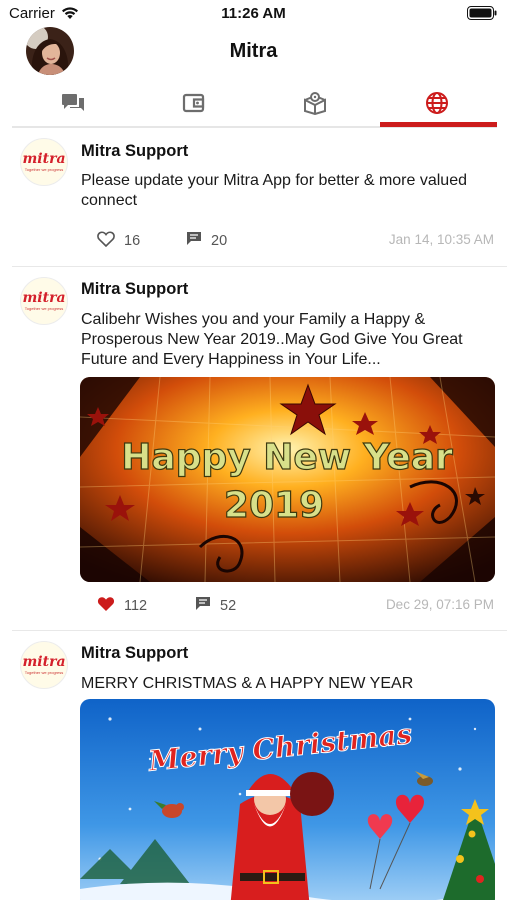  I want to click on heart-filled-icon, so click(106, 606).